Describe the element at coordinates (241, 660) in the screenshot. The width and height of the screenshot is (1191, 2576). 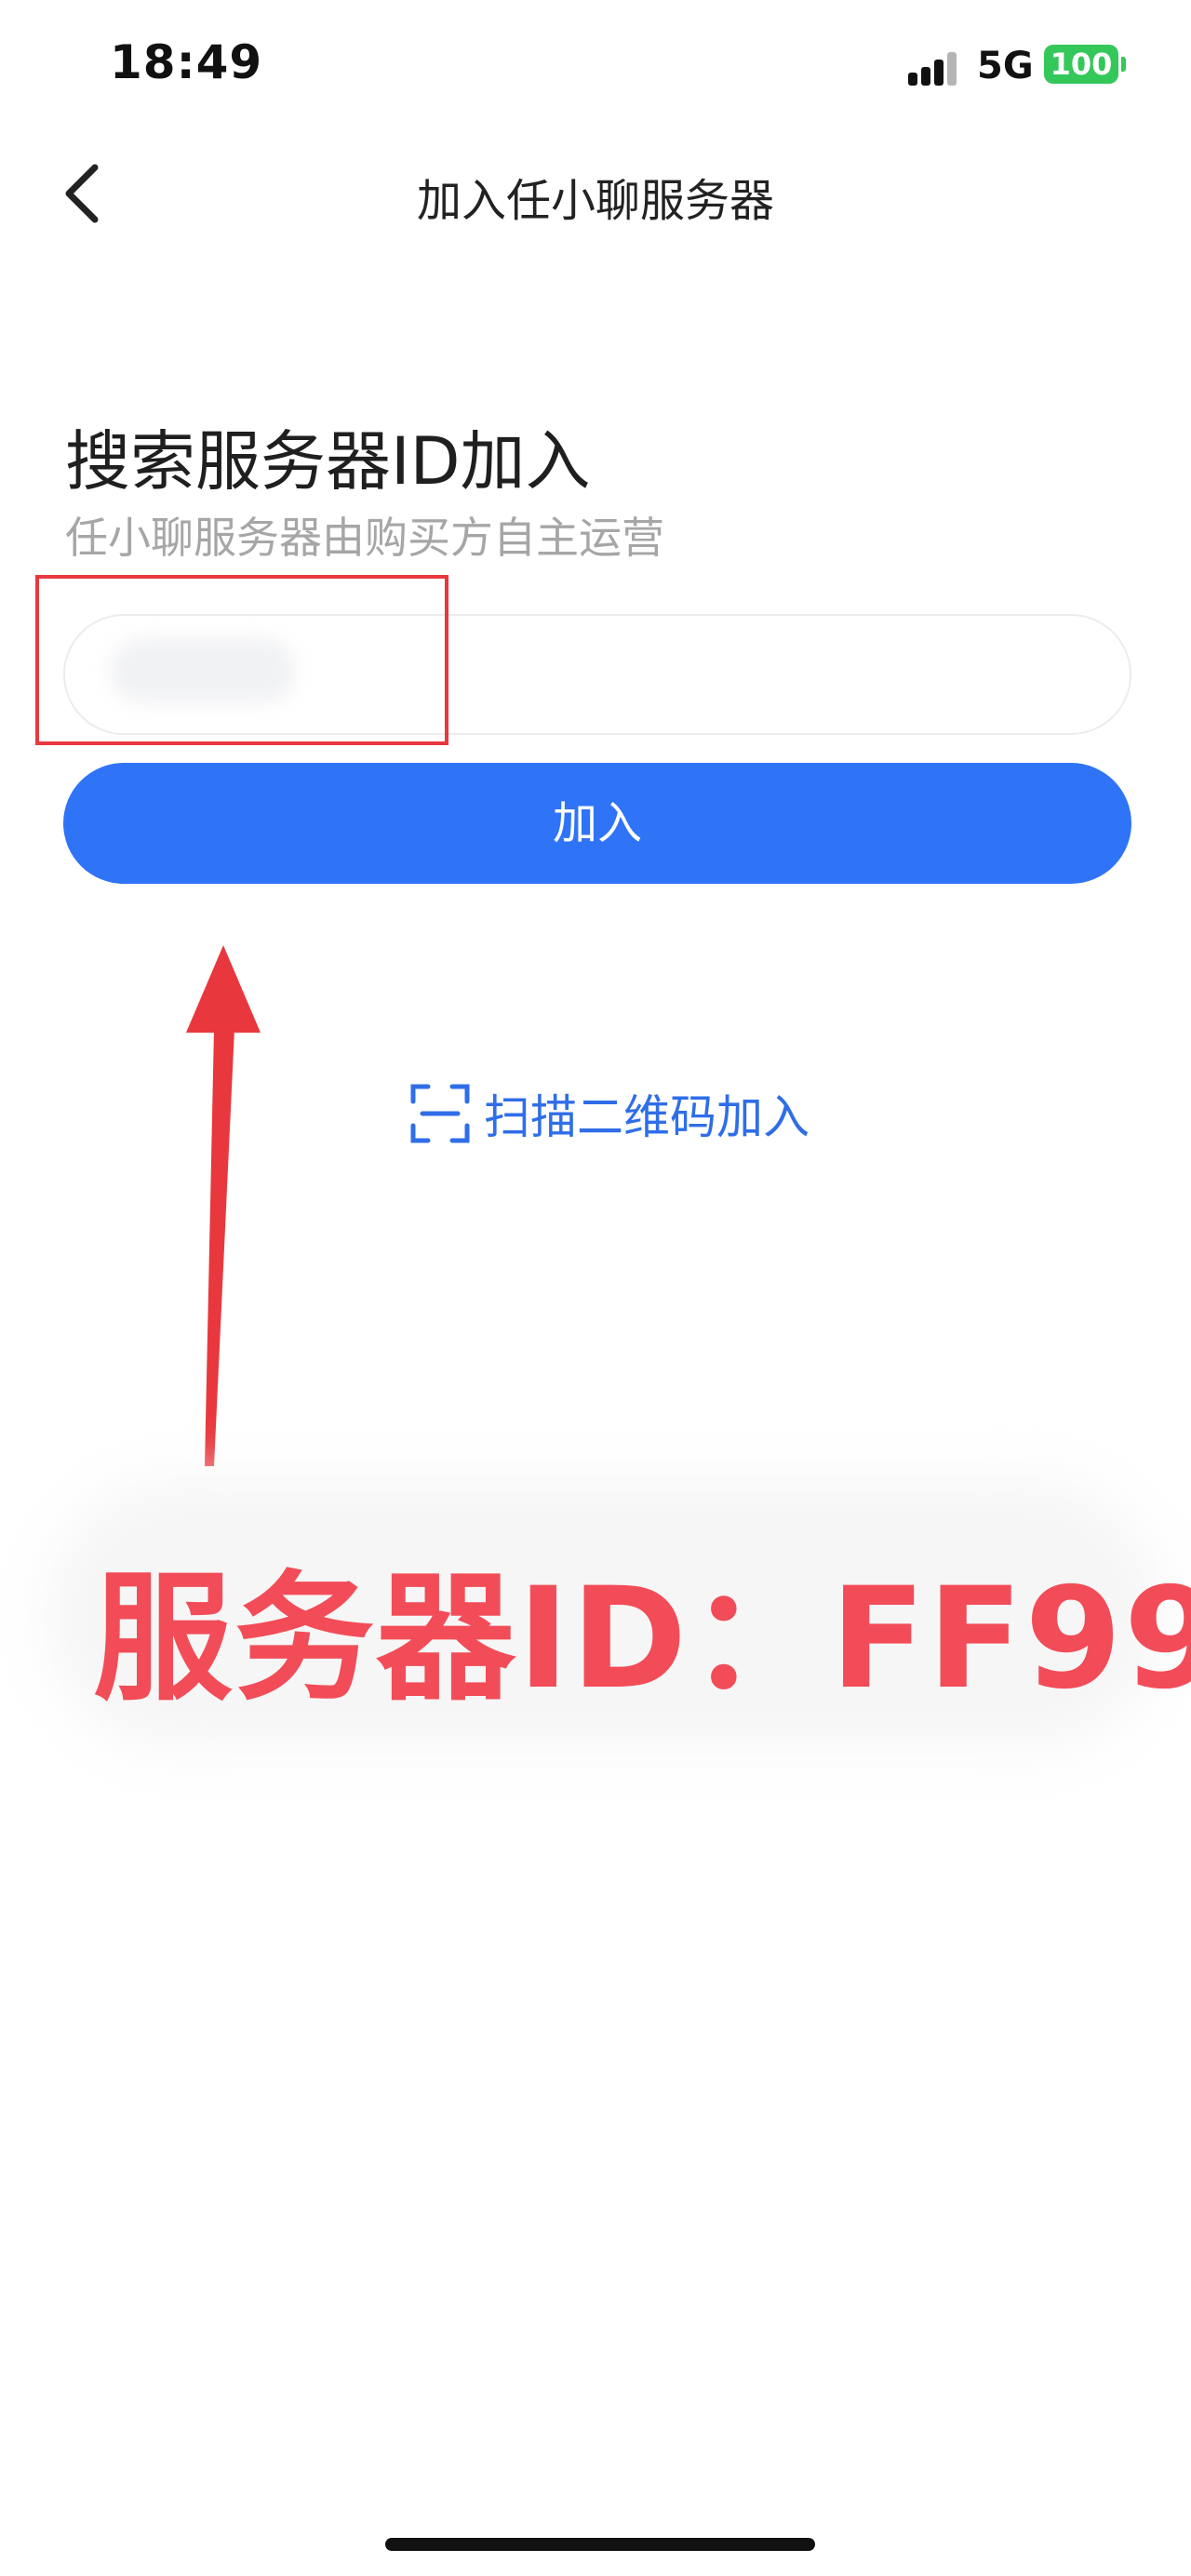
I see `highlight-box` at that location.